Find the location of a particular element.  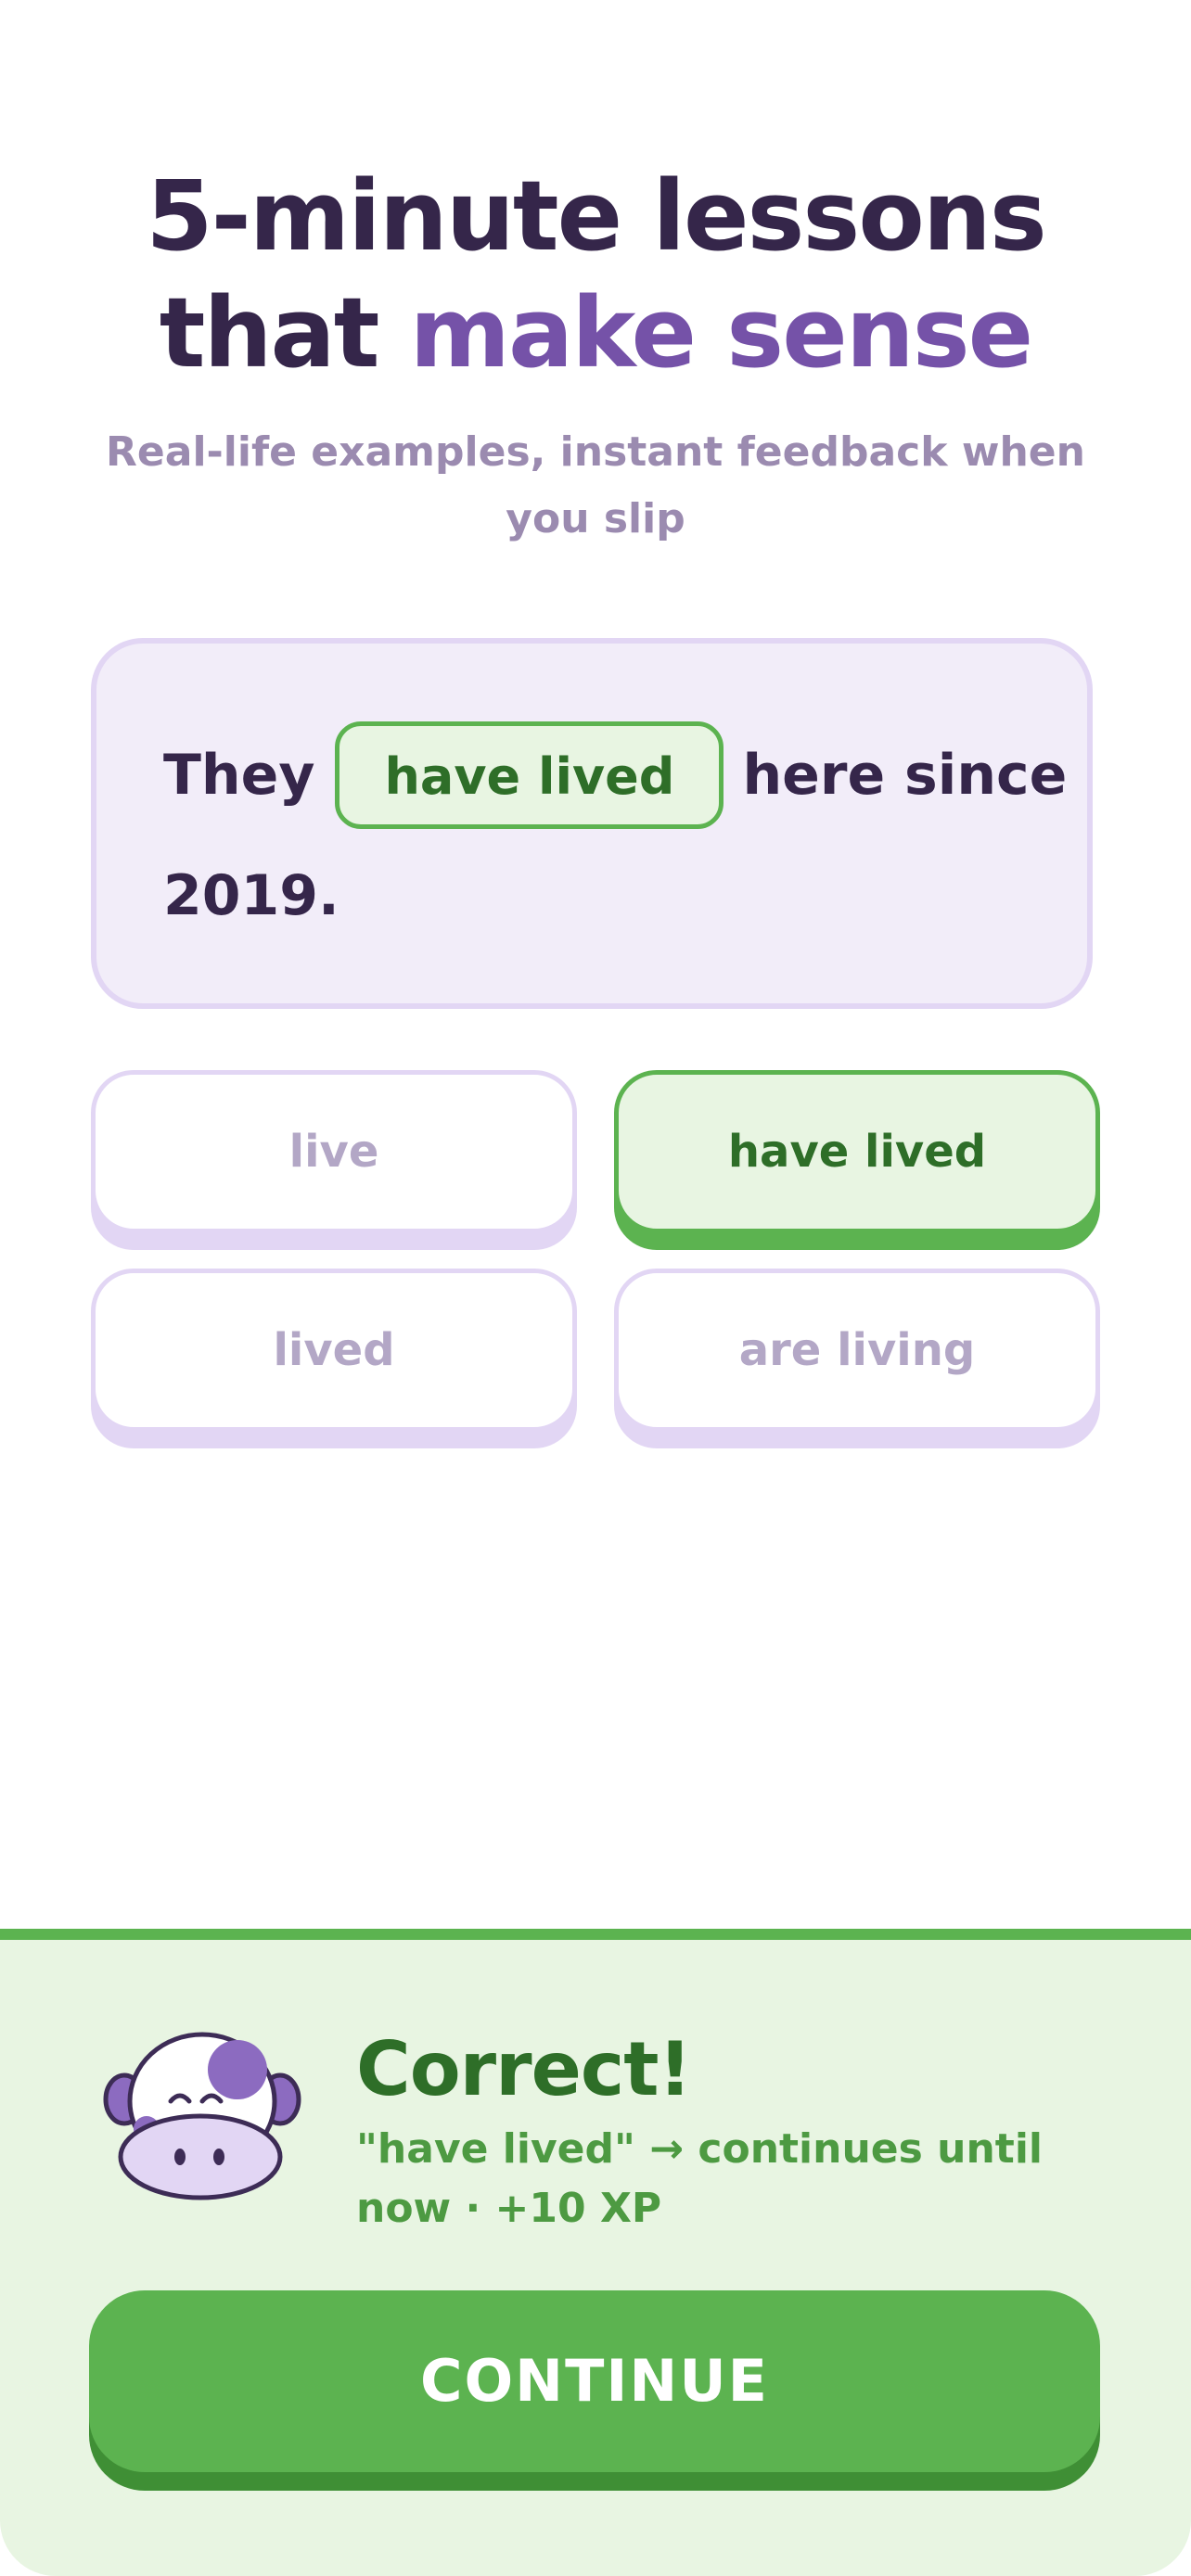

page-title: 5-minute lessons that make sense is located at coordinates (595, 274).